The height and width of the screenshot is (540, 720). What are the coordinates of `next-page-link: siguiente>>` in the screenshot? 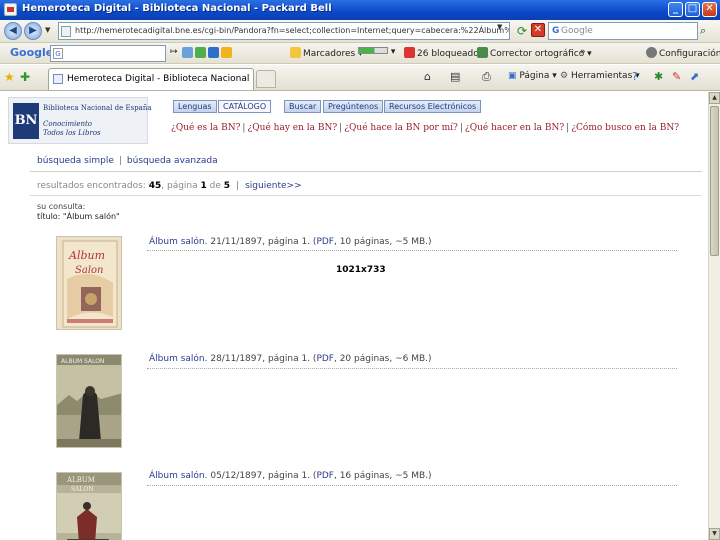 It's located at (273, 186).